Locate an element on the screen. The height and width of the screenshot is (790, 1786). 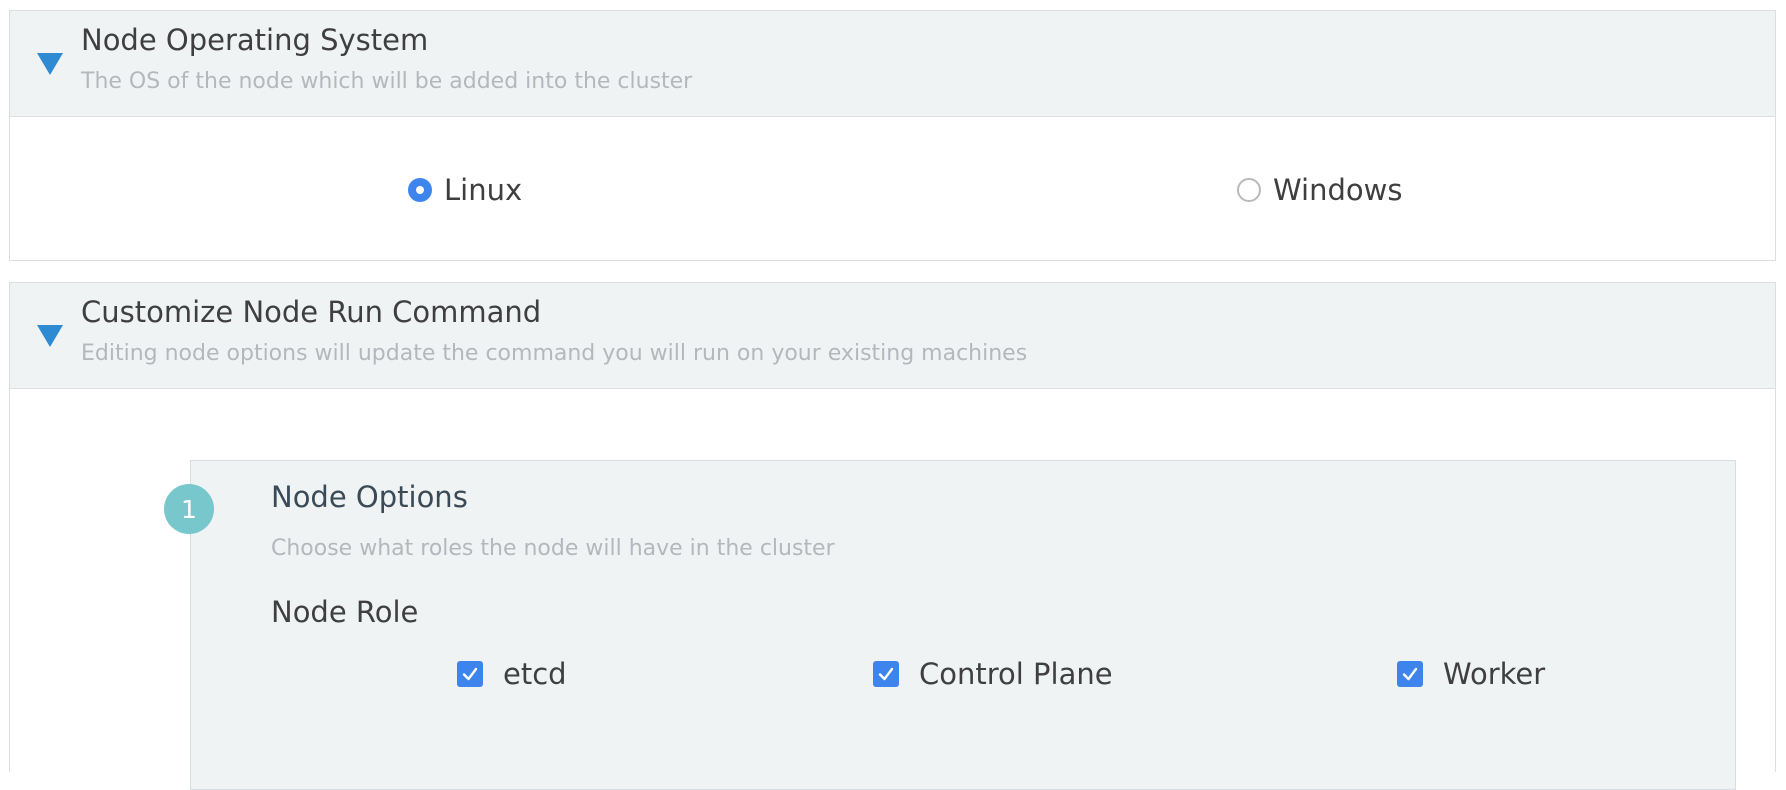
section-title: Customize Node Run Command is located at coordinates (311, 312).